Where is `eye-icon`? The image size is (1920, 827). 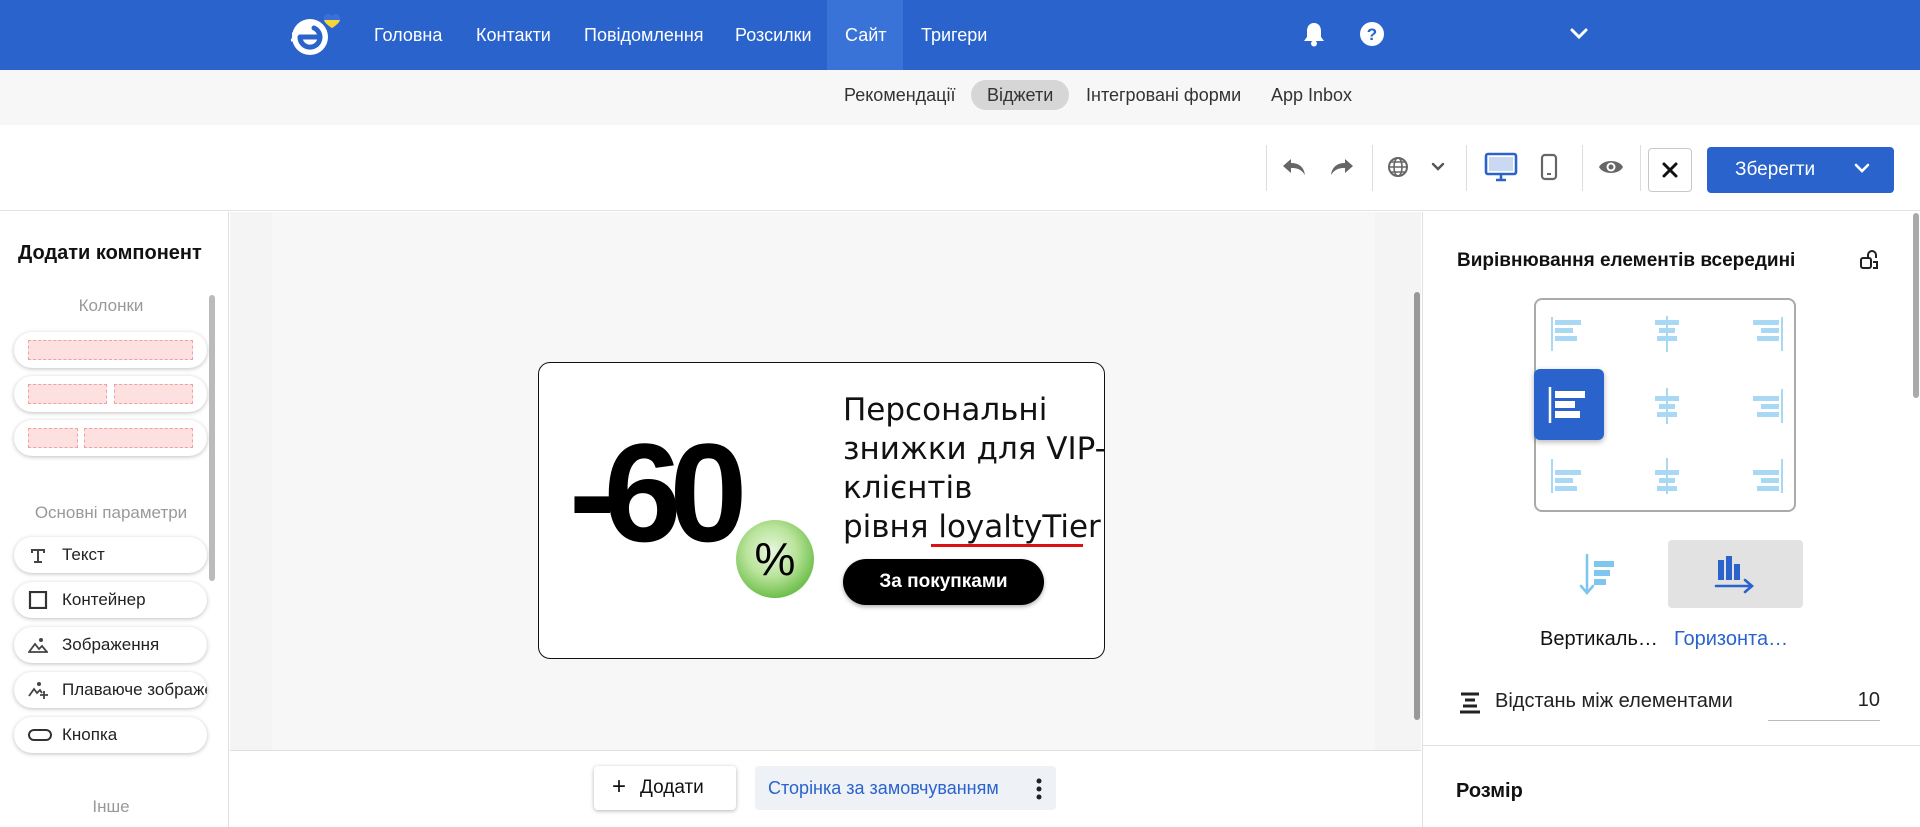 eye-icon is located at coordinates (1611, 167).